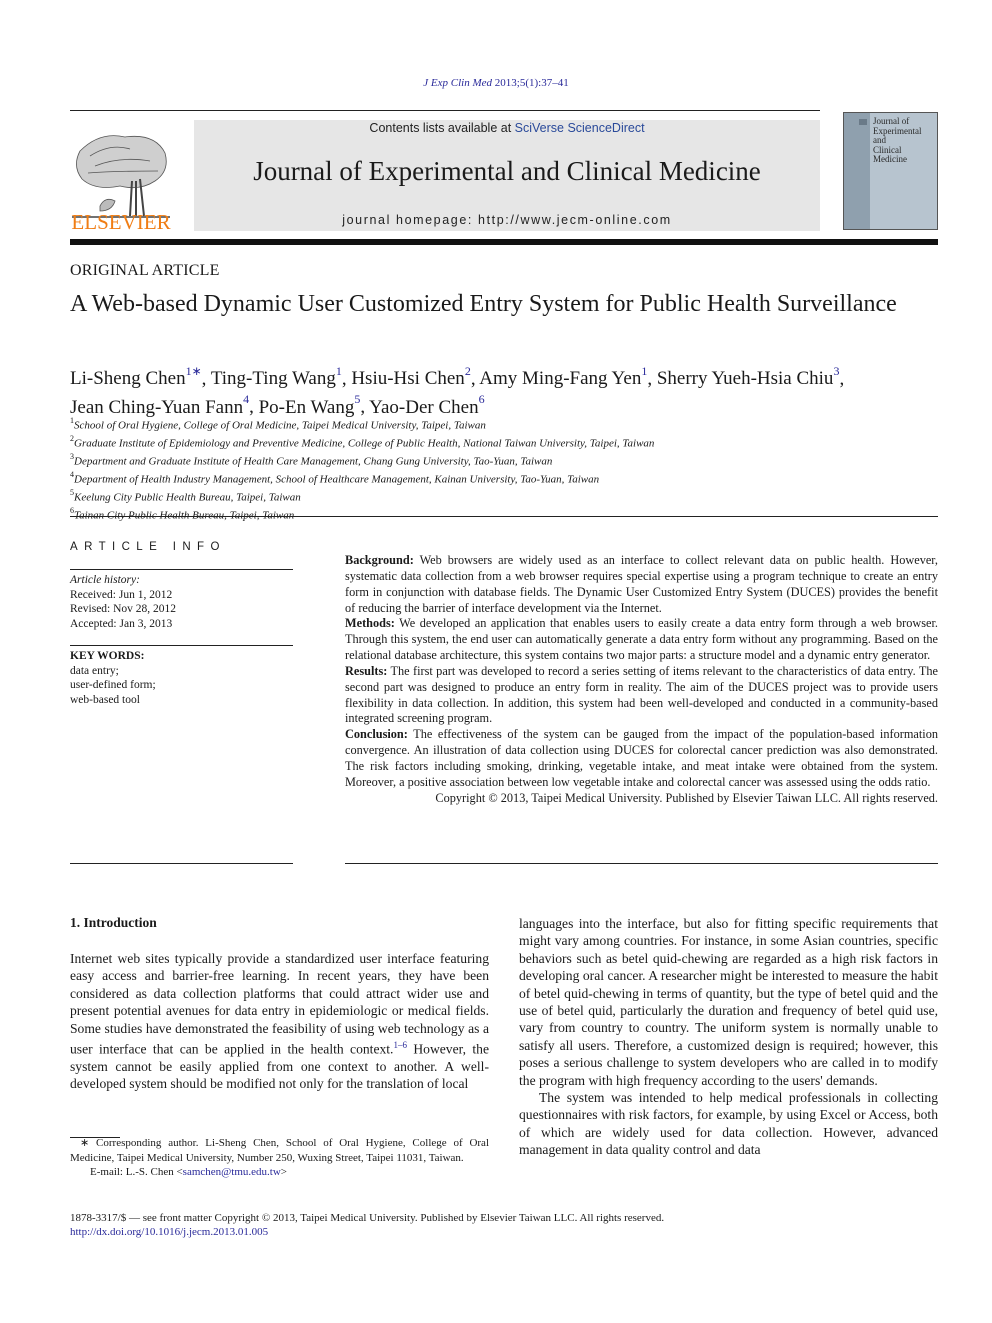 This screenshot has width=992, height=1323. What do you see at coordinates (379, 560) in the screenshot?
I see `abstract-section-label: Background:` at bounding box center [379, 560].